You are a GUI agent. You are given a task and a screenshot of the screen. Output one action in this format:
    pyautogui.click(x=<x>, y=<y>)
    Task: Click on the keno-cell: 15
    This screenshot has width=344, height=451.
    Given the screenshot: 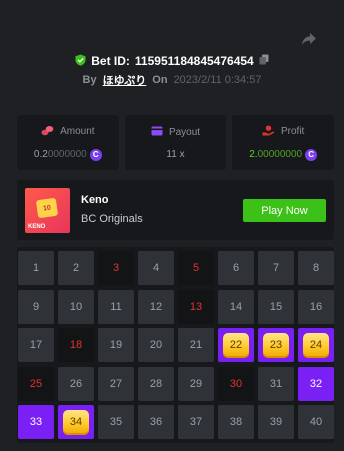 What is the action you would take?
    pyautogui.click(x=276, y=306)
    